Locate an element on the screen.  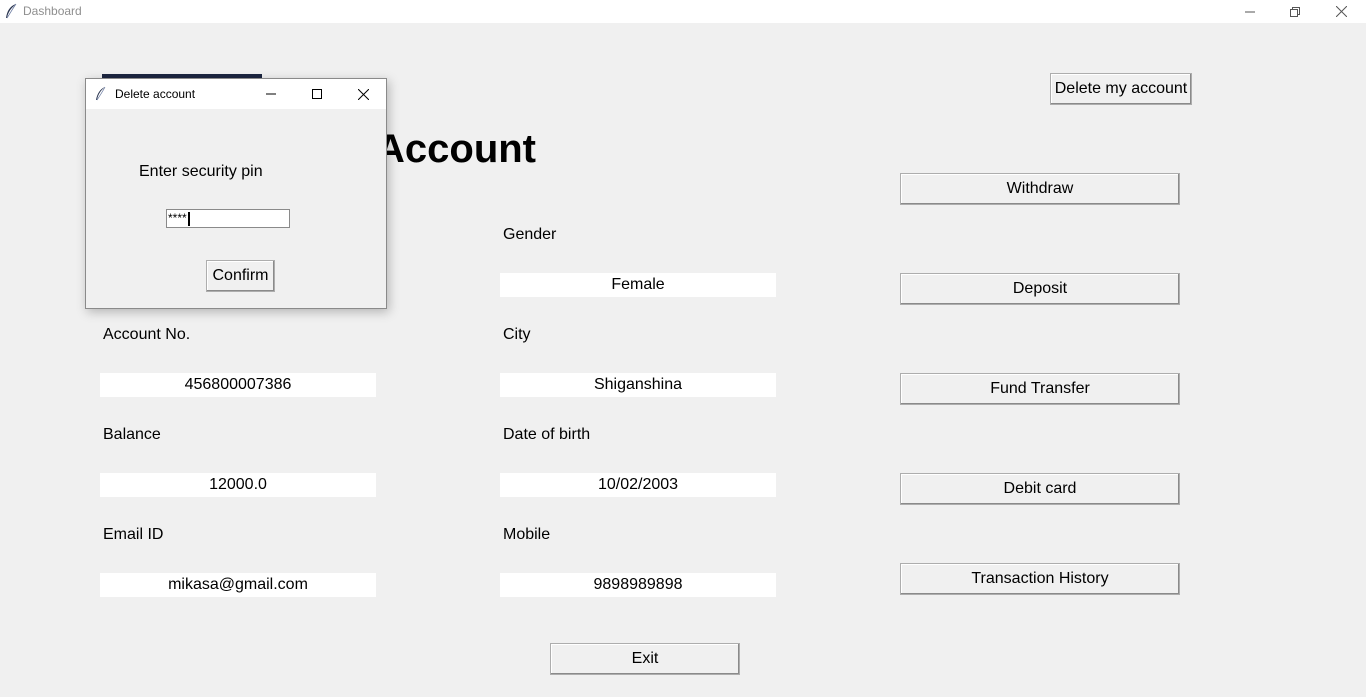
restore-icon is located at coordinates (1295, 11).